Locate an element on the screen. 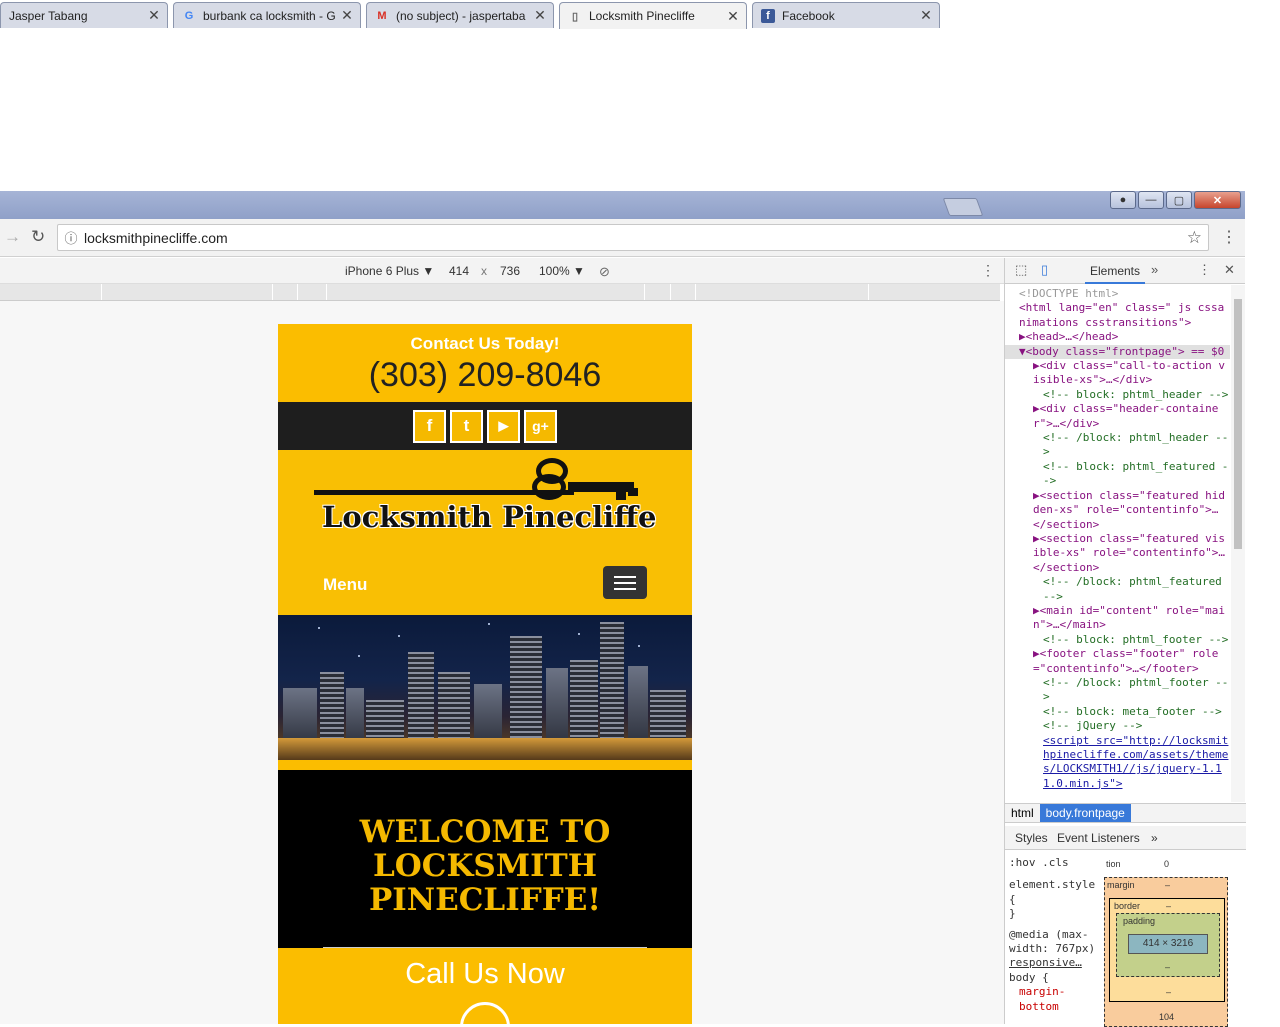 This screenshot has width=1280, height=1027. page-icon: ▯ is located at coordinates (575, 16).